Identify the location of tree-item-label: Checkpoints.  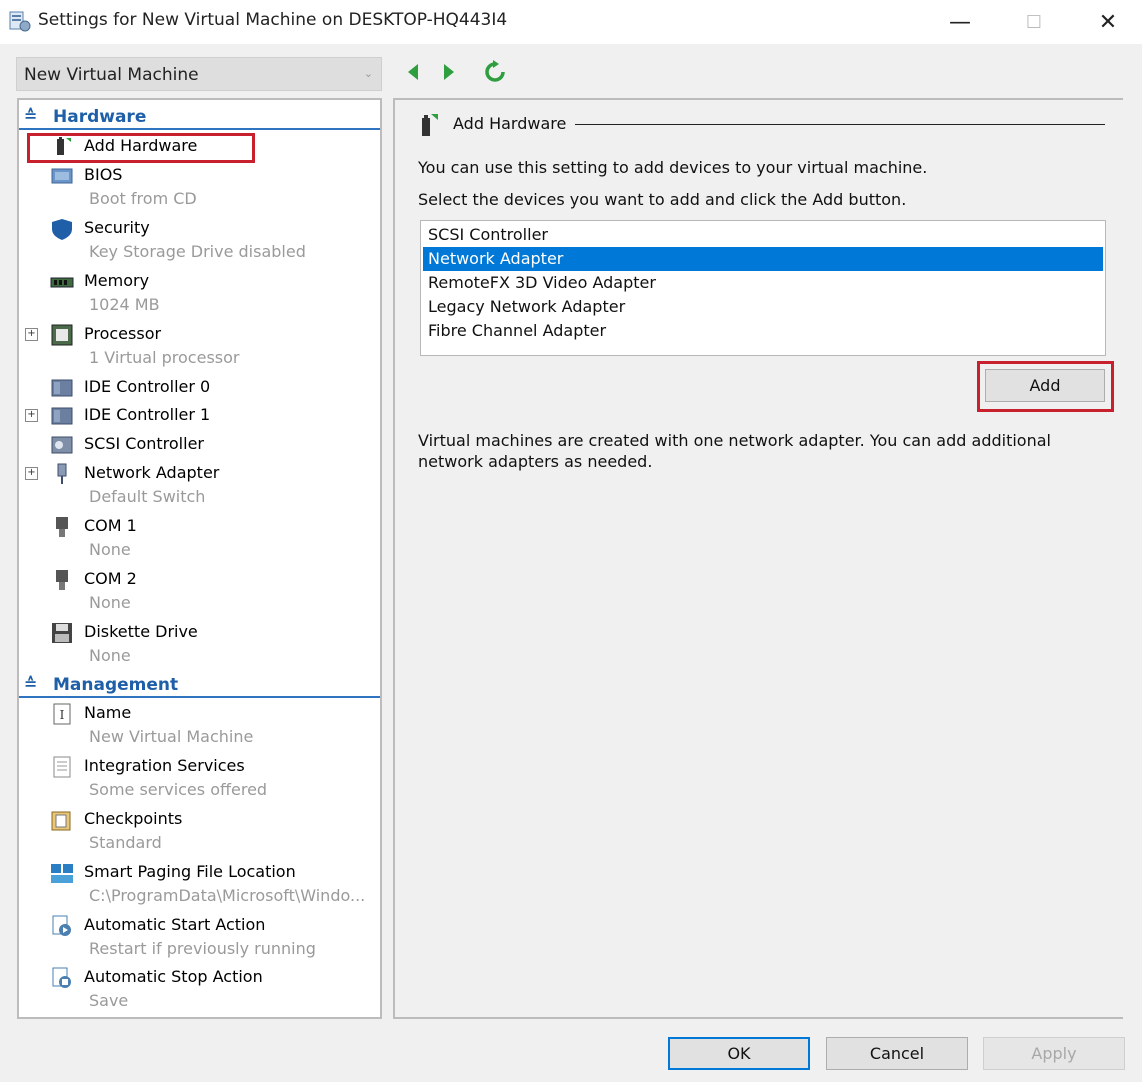
(133, 818).